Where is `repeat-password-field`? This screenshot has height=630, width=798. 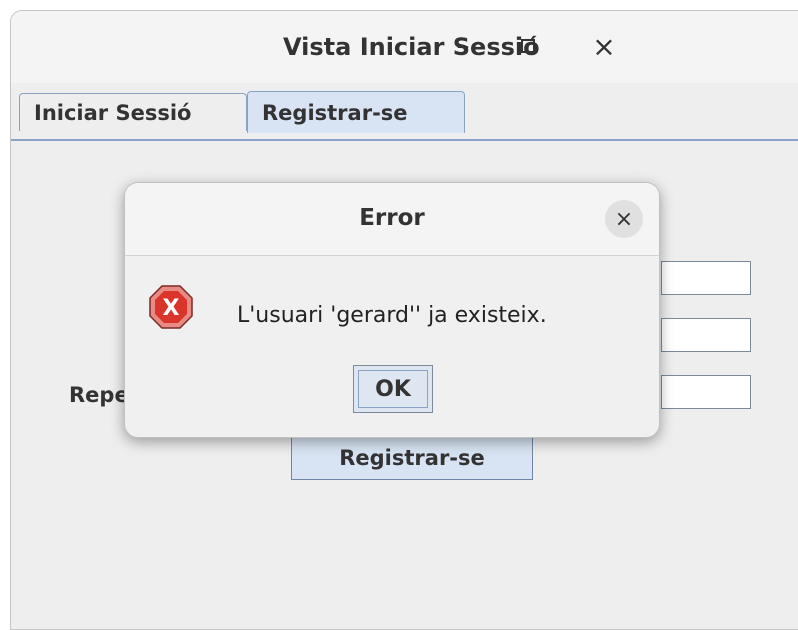 repeat-password-field is located at coordinates (706, 392).